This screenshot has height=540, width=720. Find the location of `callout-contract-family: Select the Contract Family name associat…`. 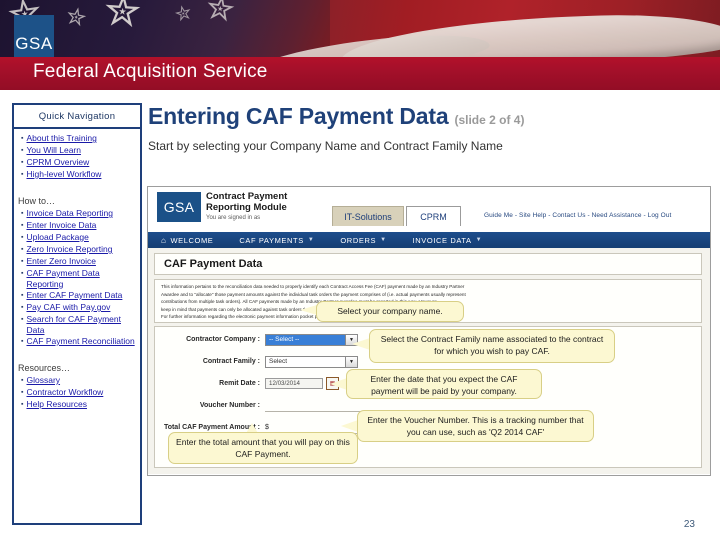

callout-contract-family: Select the Contract Family name associat… is located at coordinates (492, 346).